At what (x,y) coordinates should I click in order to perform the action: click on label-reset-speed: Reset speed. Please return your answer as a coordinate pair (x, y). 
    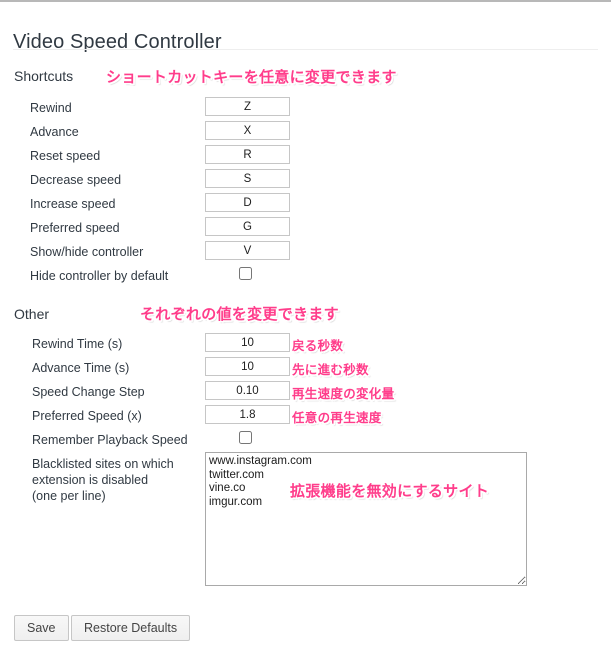
    Looking at the image, I should click on (65, 156).